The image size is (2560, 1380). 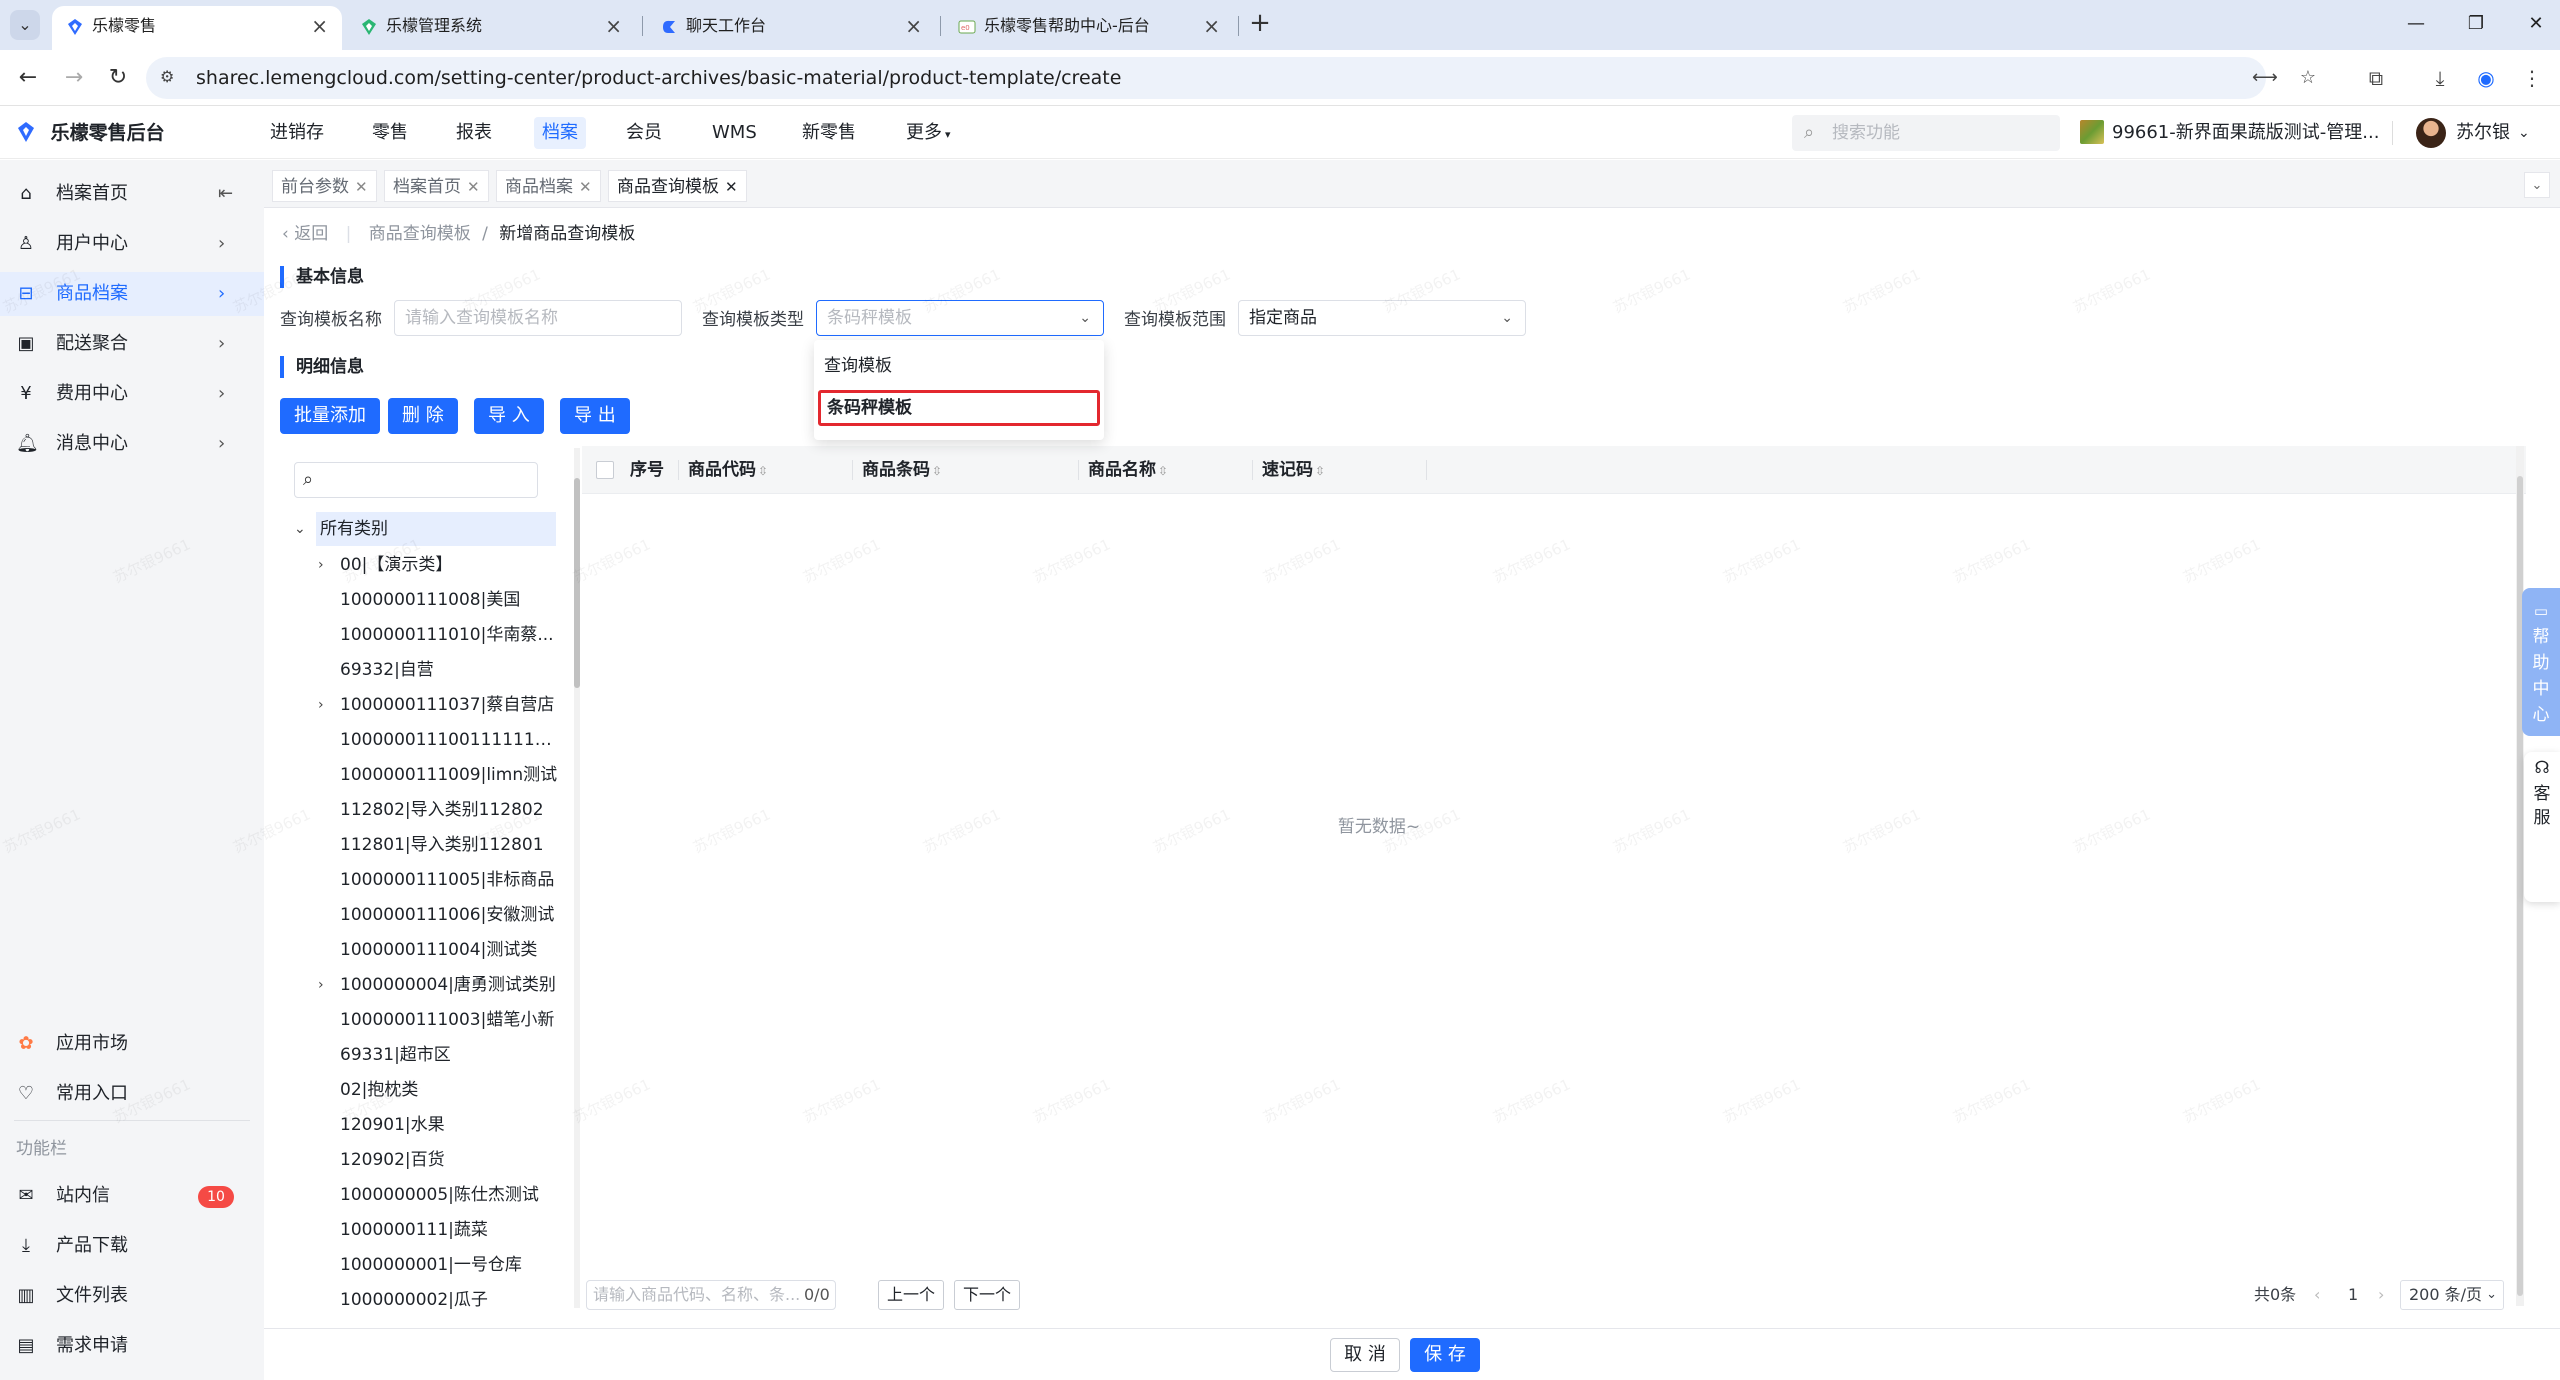 What do you see at coordinates (902, 470) in the screenshot?
I see `column-barcode: 商品条码 ⇳` at bounding box center [902, 470].